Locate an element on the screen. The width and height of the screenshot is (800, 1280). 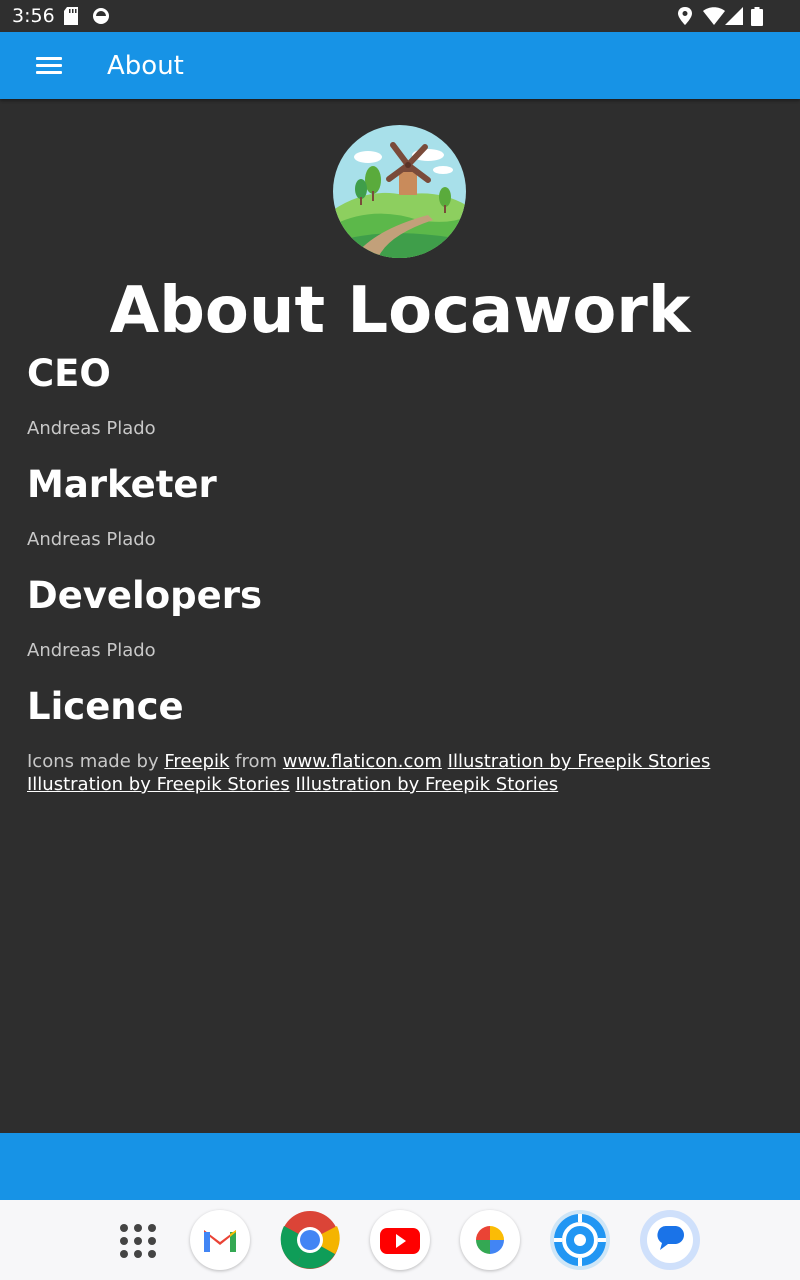
notification-icon is located at coordinates (101, 16).